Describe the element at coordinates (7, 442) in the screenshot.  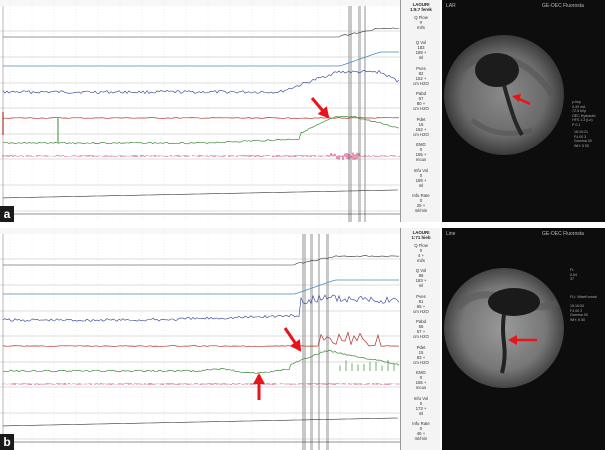
I see `panel-letter-b: b` at that location.